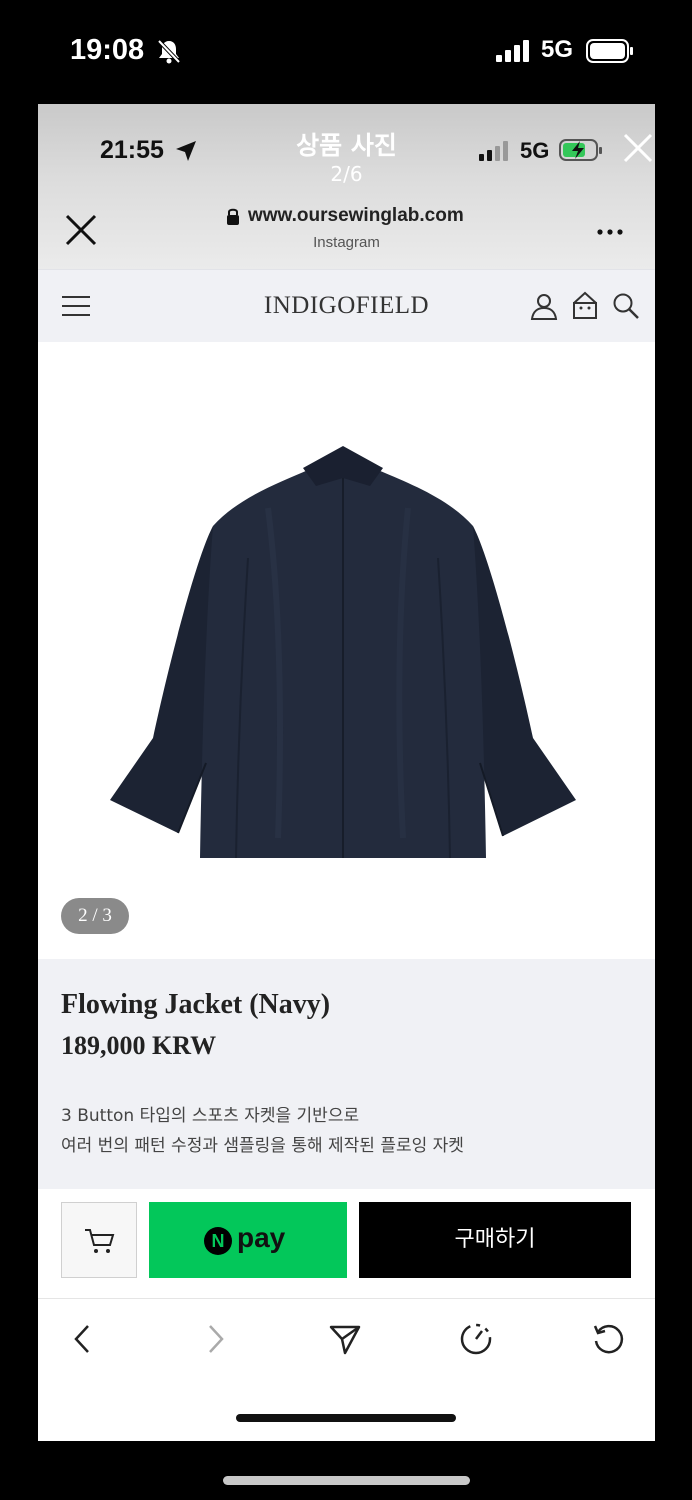 The image size is (692, 1500). Describe the element at coordinates (196, 1004) in the screenshot. I see `product-name: Flowing Jacket (Navy)` at that location.